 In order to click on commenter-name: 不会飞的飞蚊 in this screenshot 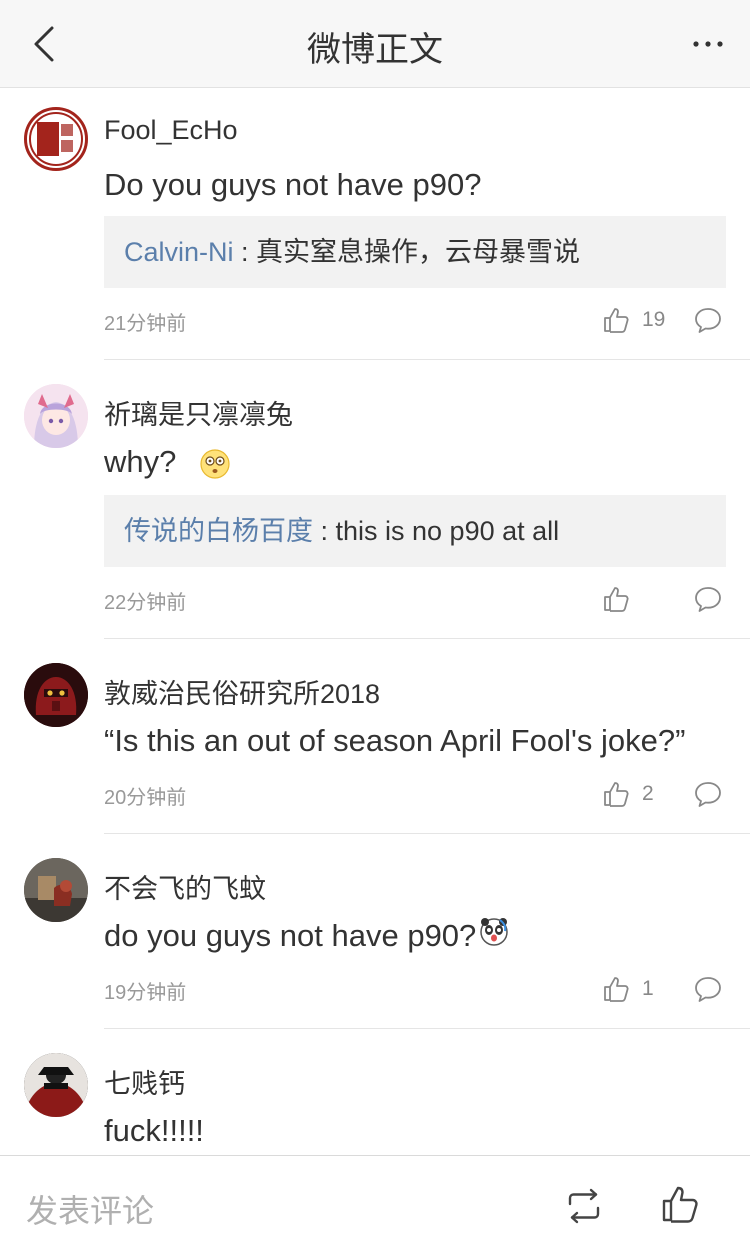, I will do `click(185, 886)`.